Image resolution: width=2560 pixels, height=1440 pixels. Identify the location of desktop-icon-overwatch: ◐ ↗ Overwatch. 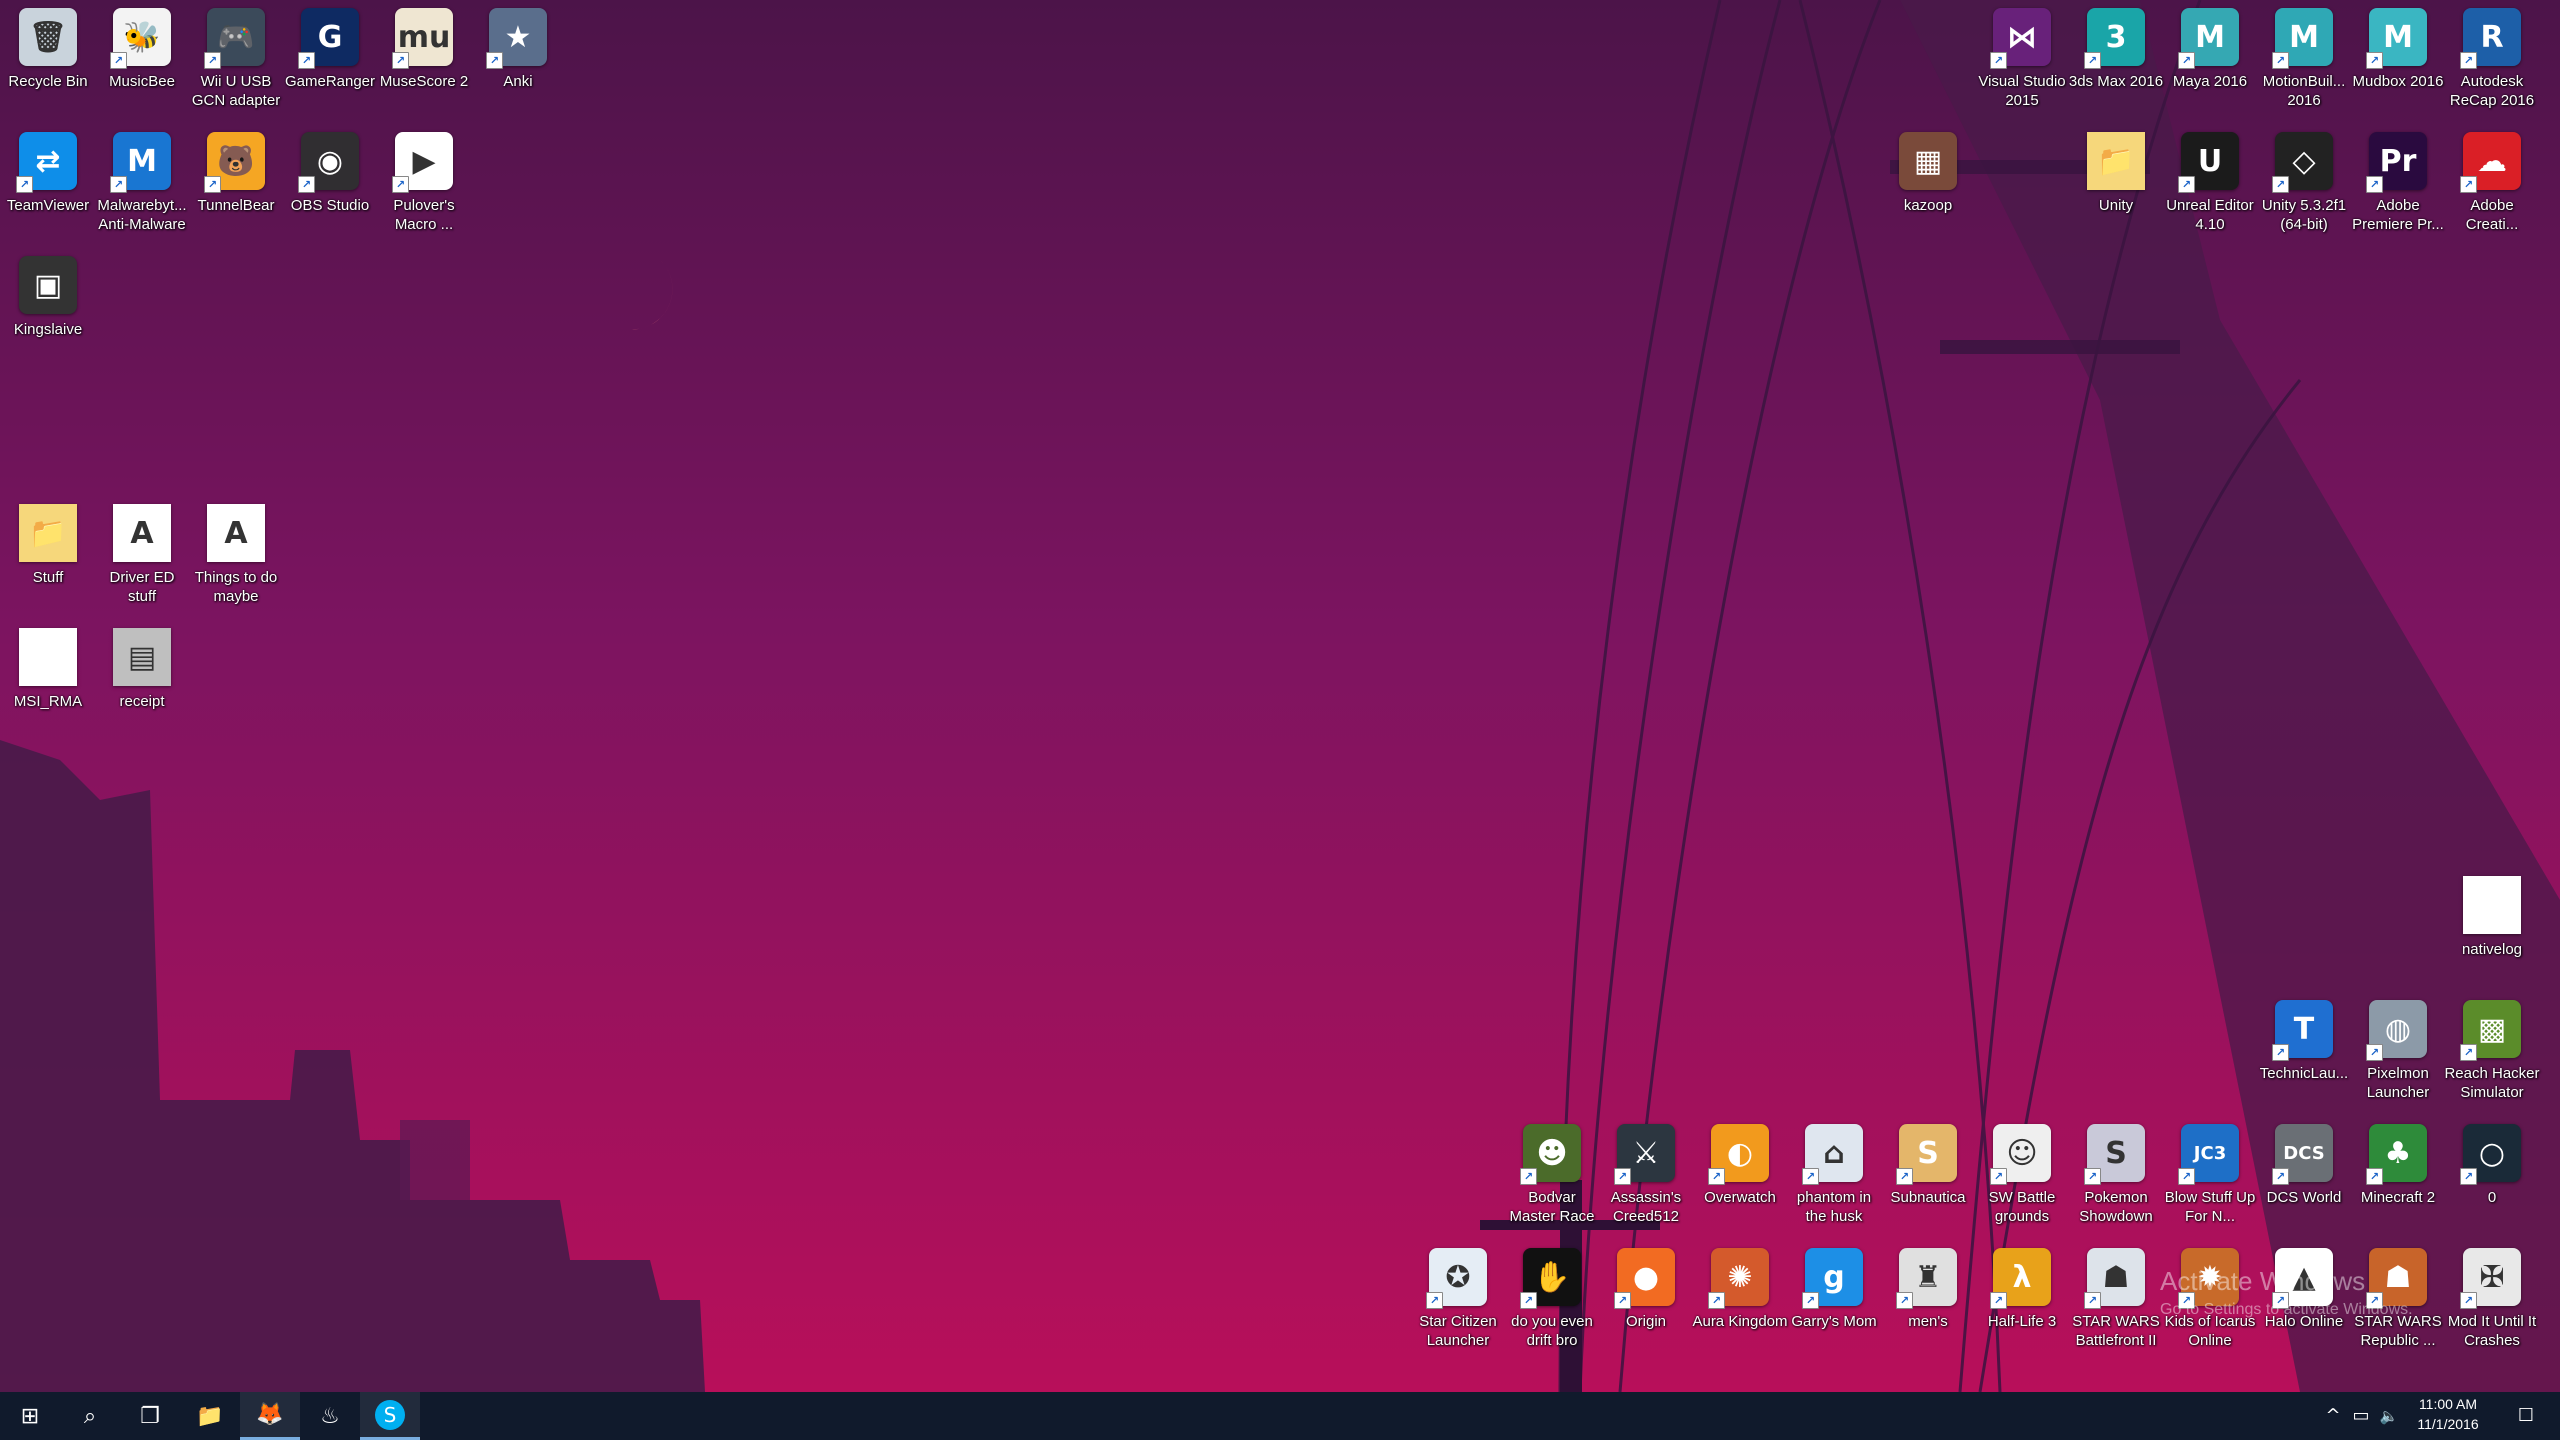
(1740, 1178).